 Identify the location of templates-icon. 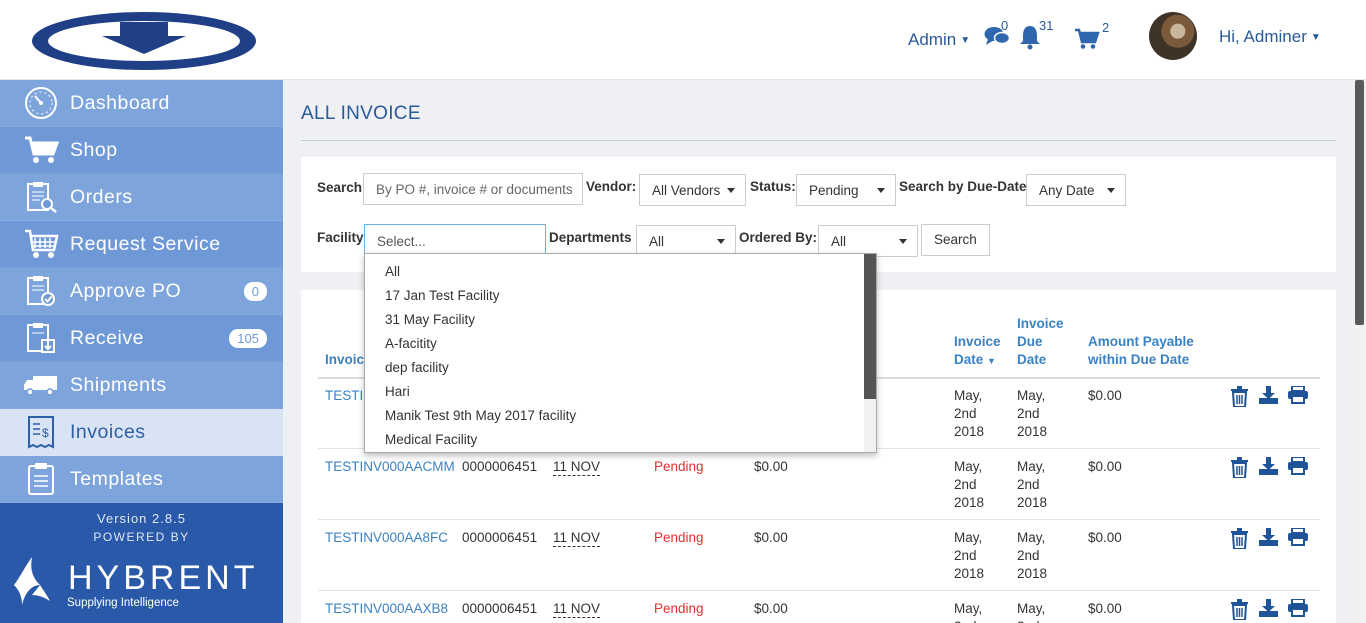
(41, 479).